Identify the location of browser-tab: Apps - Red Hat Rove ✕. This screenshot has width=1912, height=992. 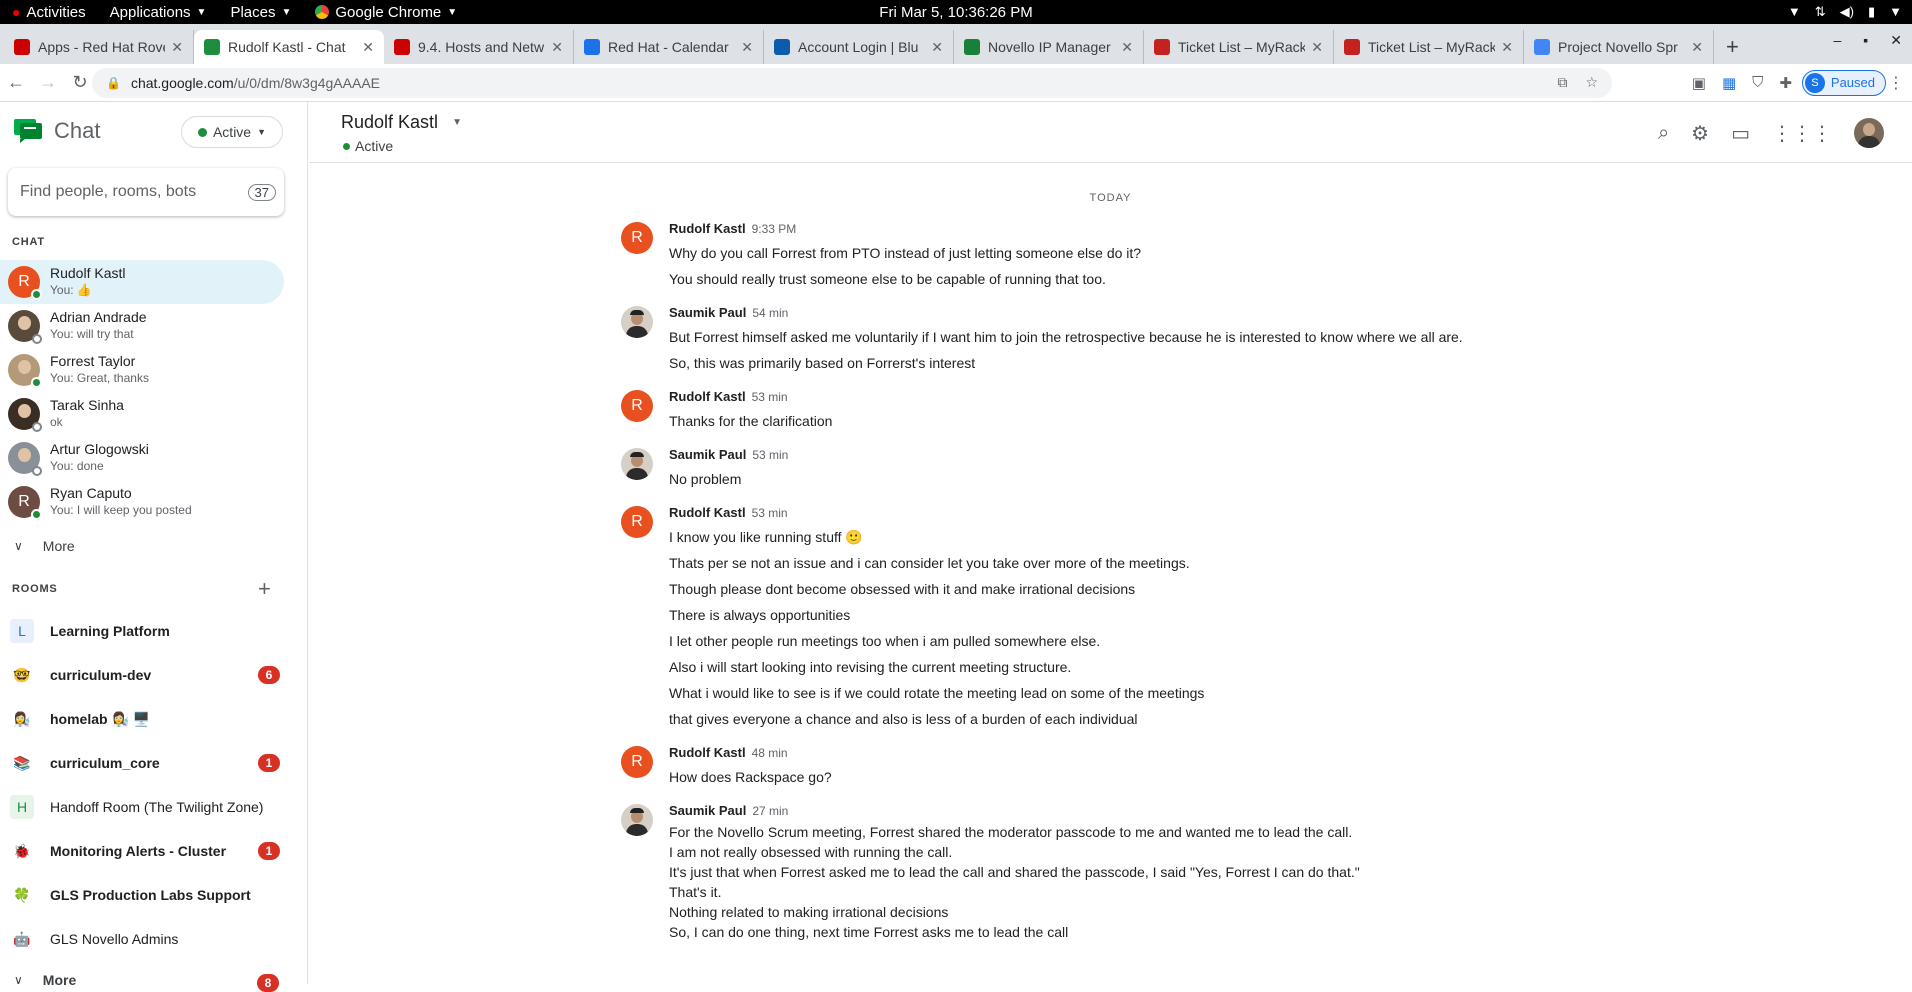
(99, 47).